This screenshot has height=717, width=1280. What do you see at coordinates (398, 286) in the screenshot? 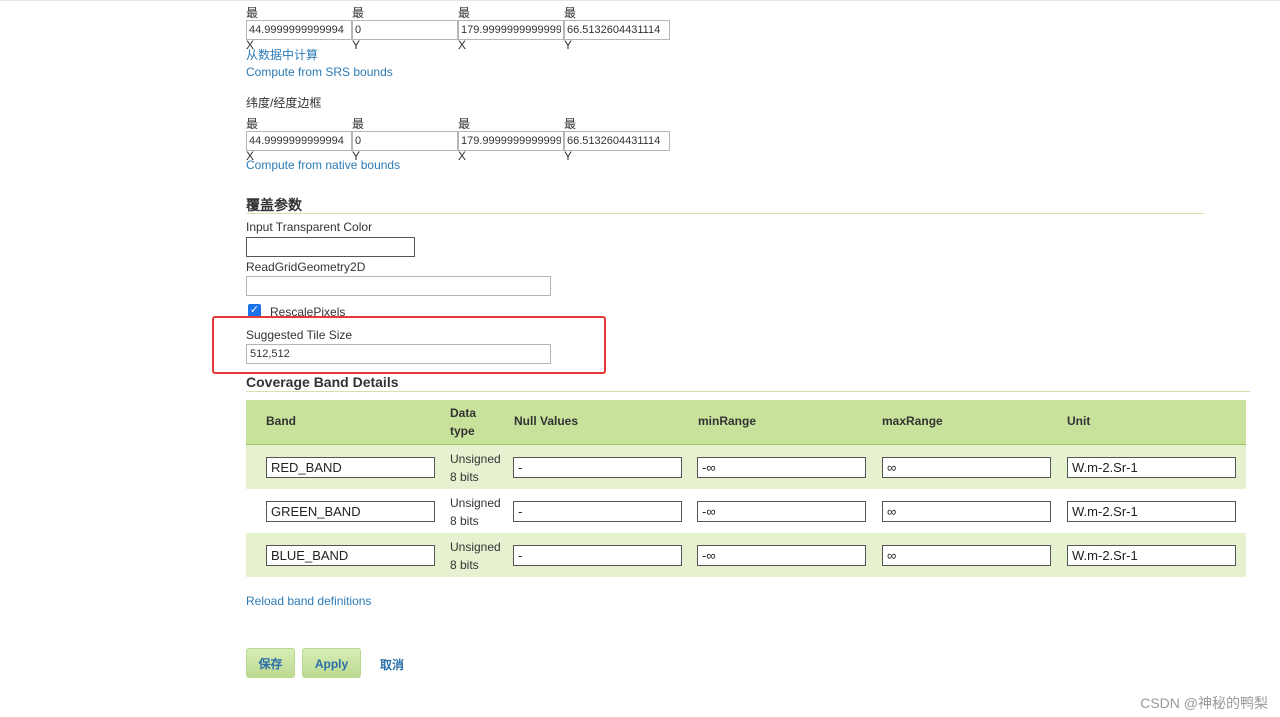
I see `read-grid-input` at bounding box center [398, 286].